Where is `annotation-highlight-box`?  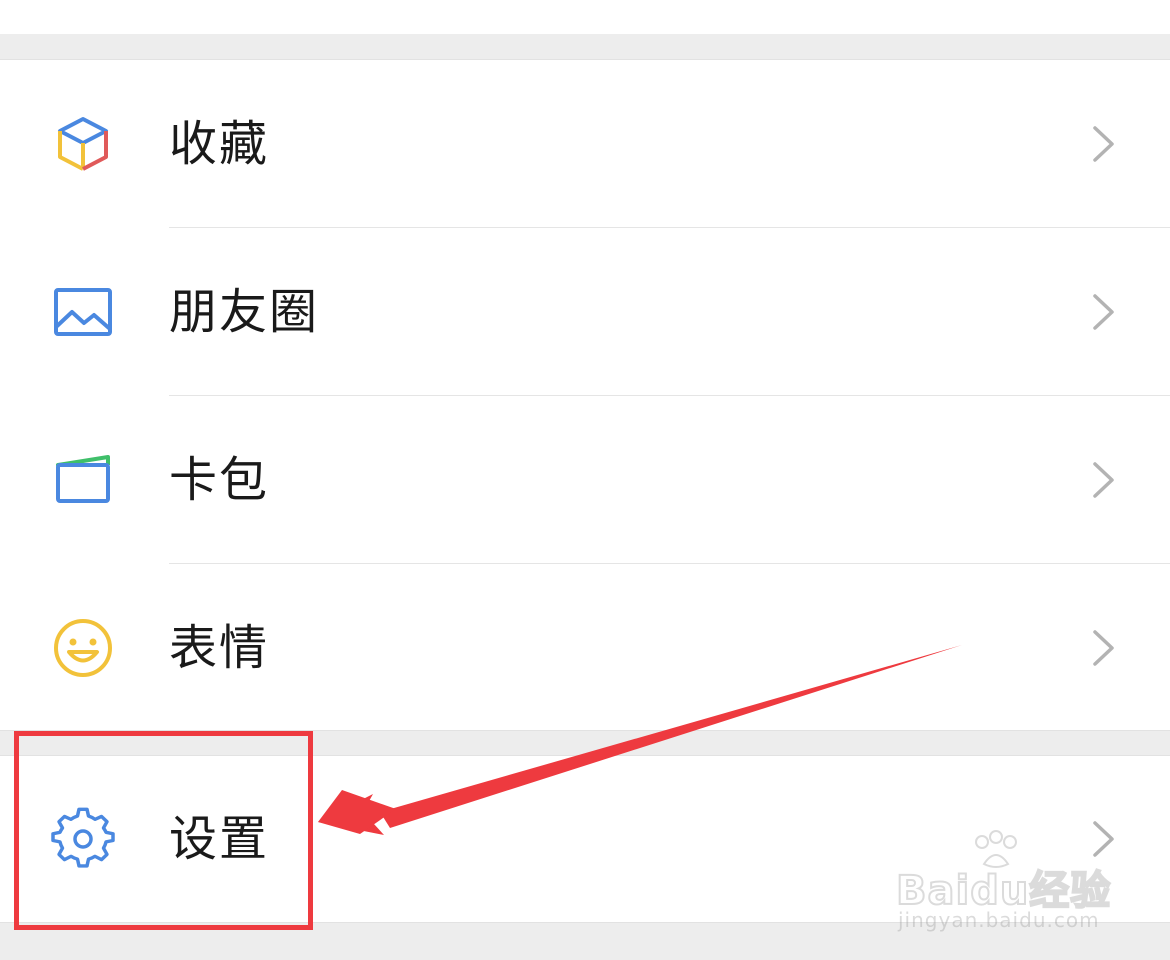 annotation-highlight-box is located at coordinates (163, 830).